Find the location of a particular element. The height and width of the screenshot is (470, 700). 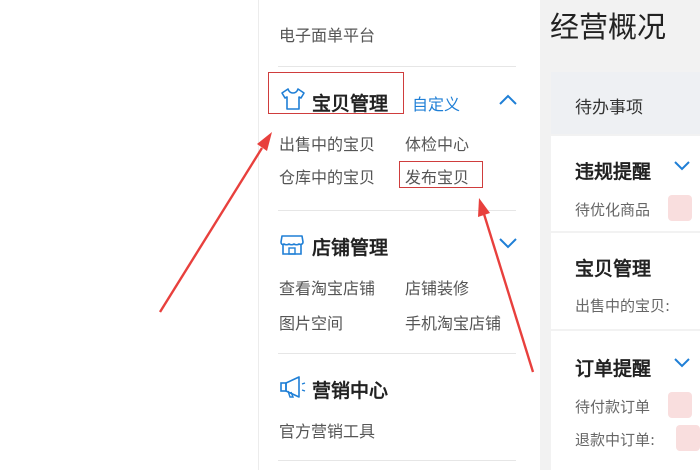

card-row: 待优化商品 is located at coordinates (612, 209).